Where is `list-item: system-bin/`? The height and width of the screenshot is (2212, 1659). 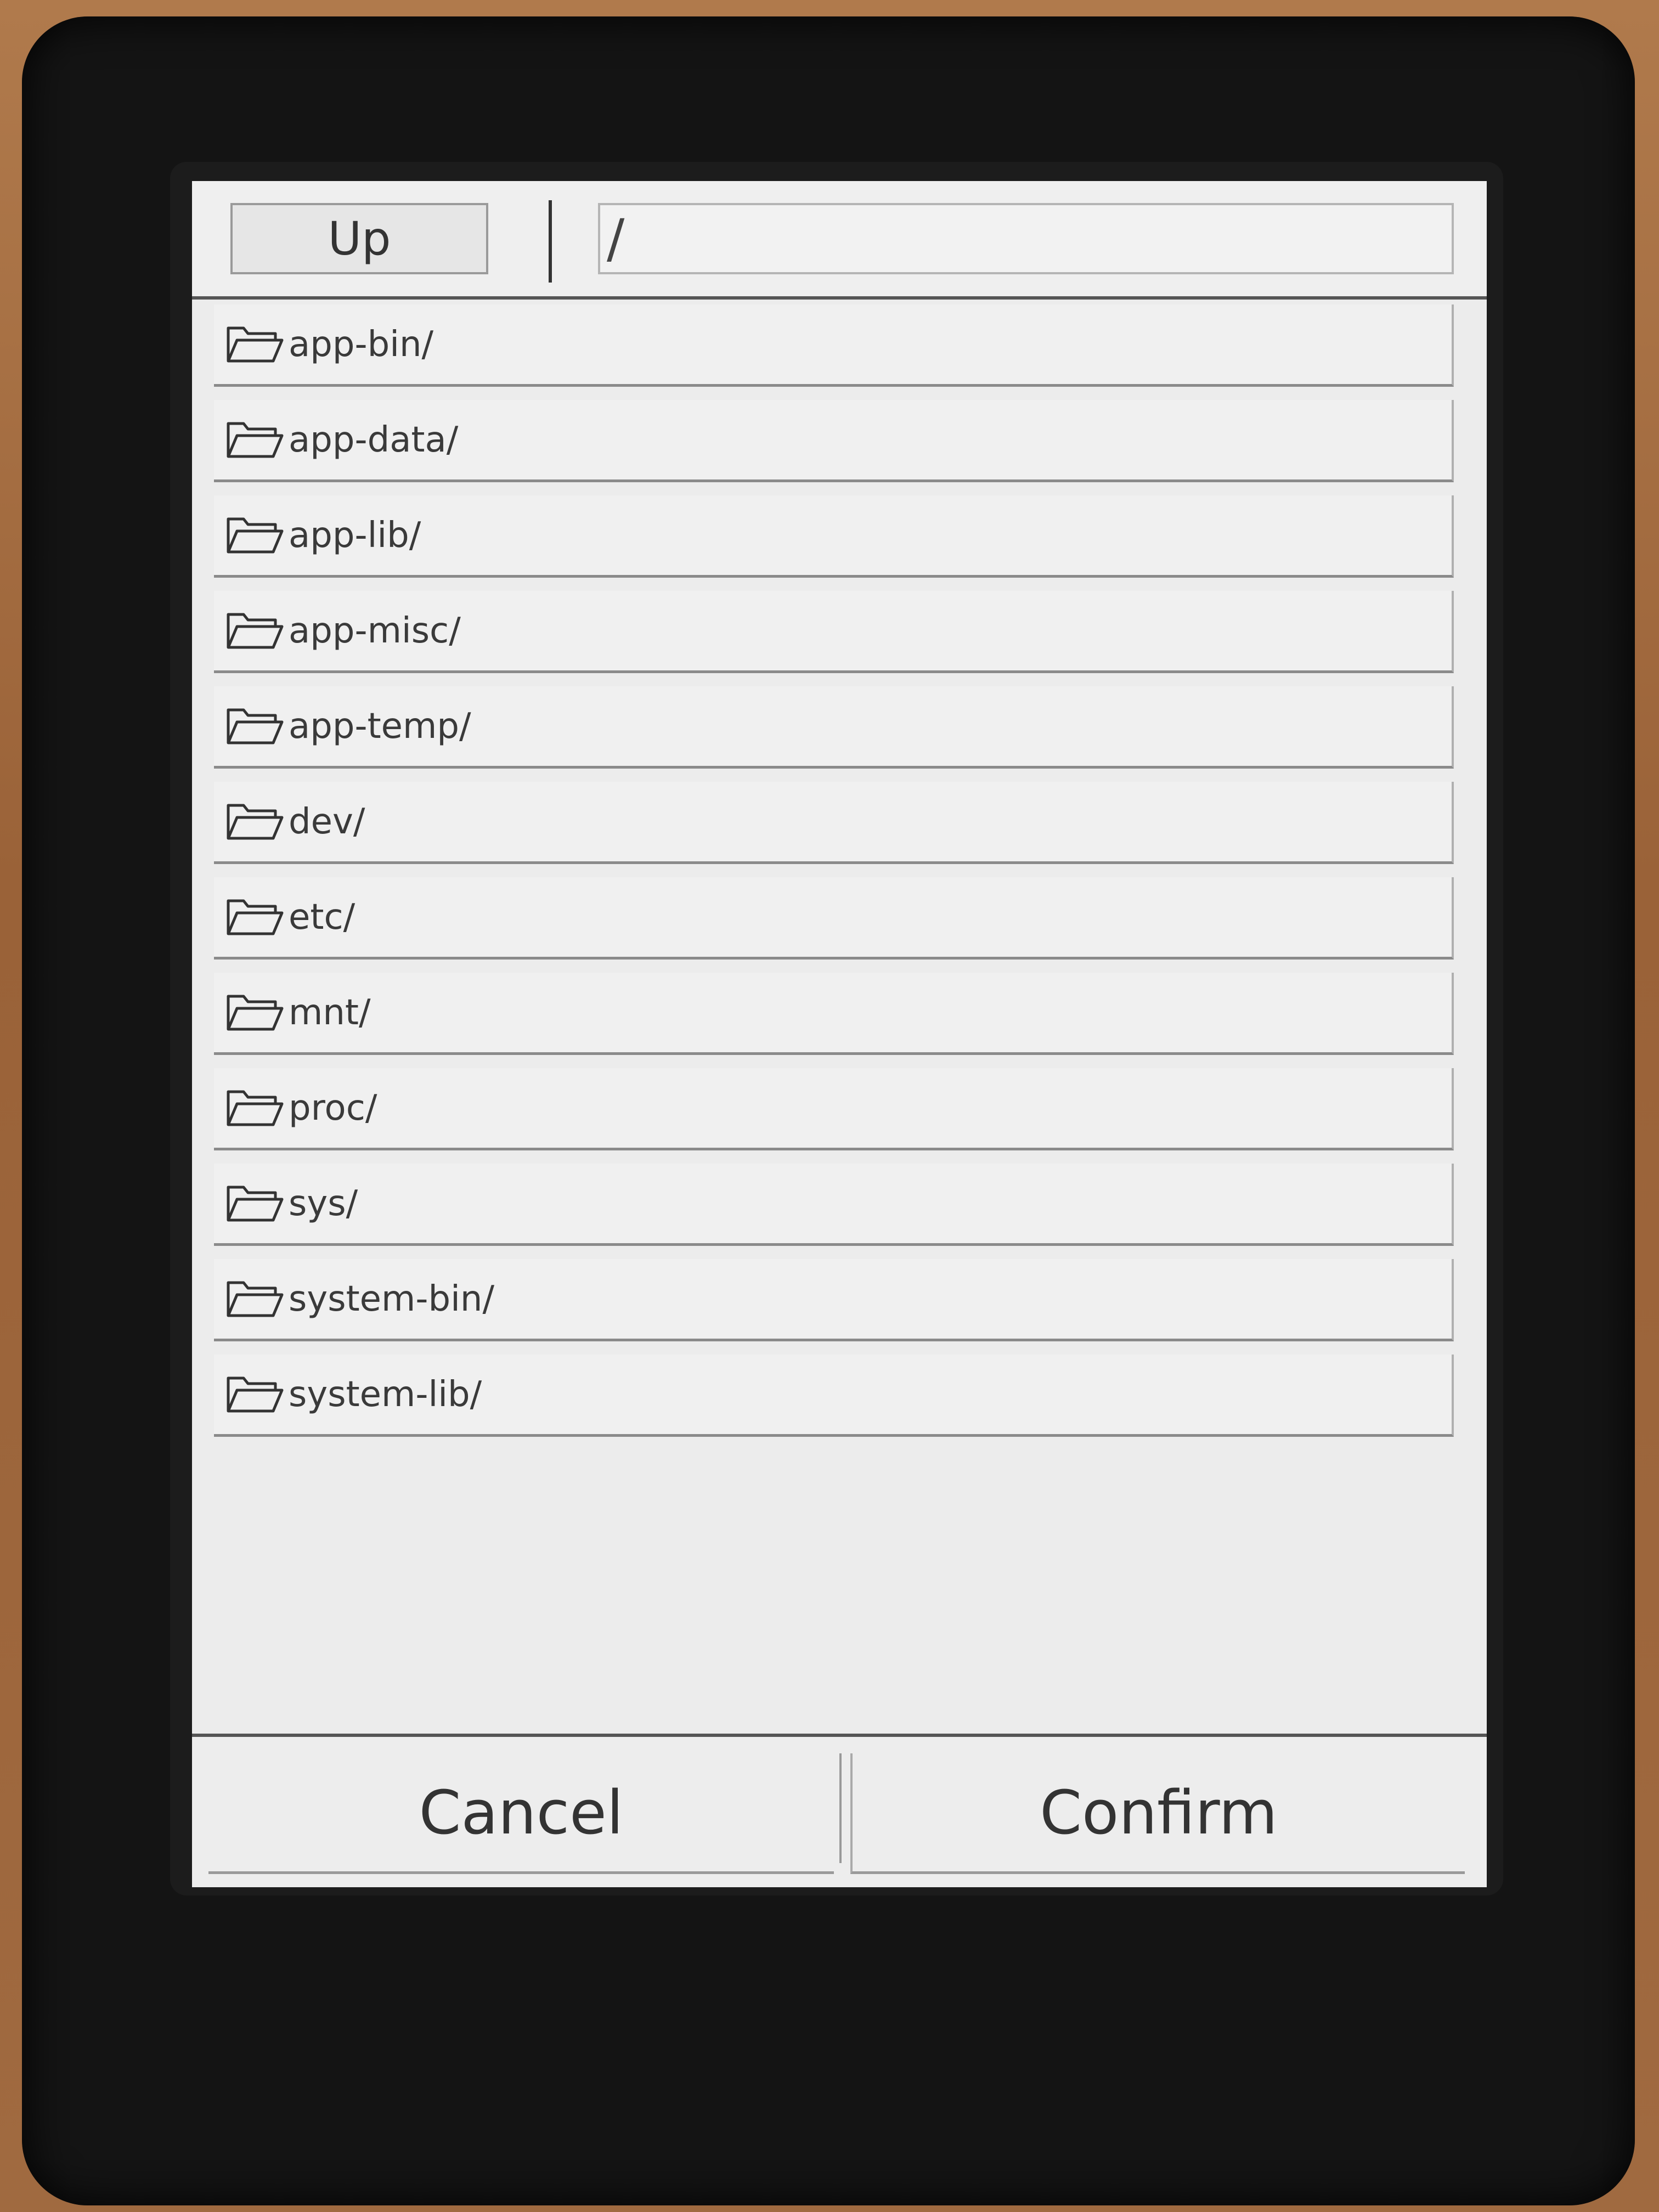 list-item: system-bin/ is located at coordinates (834, 1300).